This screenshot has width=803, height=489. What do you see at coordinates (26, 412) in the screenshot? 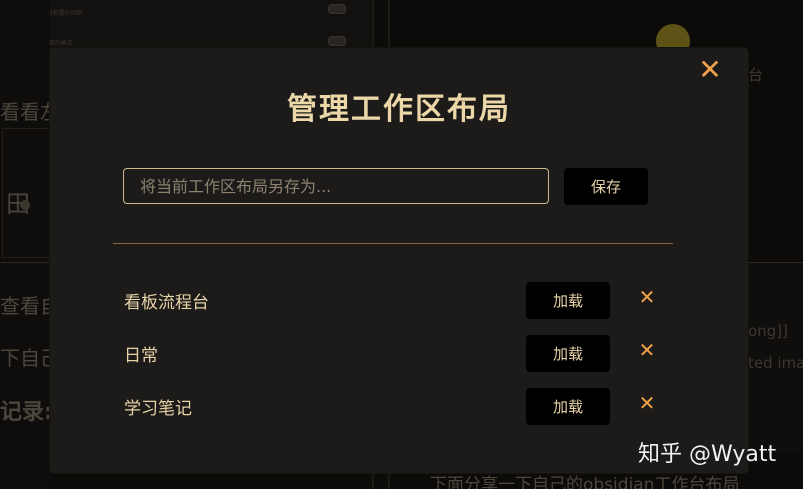
I see `background-text: 记录:` at bounding box center [26, 412].